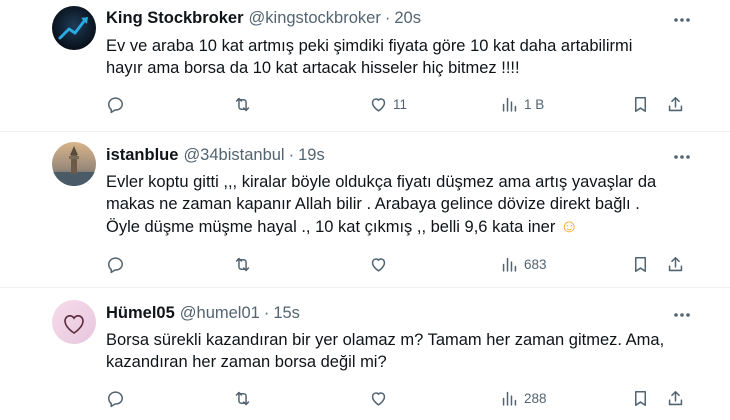 This screenshot has width=730, height=420. I want to click on tweet-header: King Stockbroker @kingstockbroker · 20s, so click(263, 18).